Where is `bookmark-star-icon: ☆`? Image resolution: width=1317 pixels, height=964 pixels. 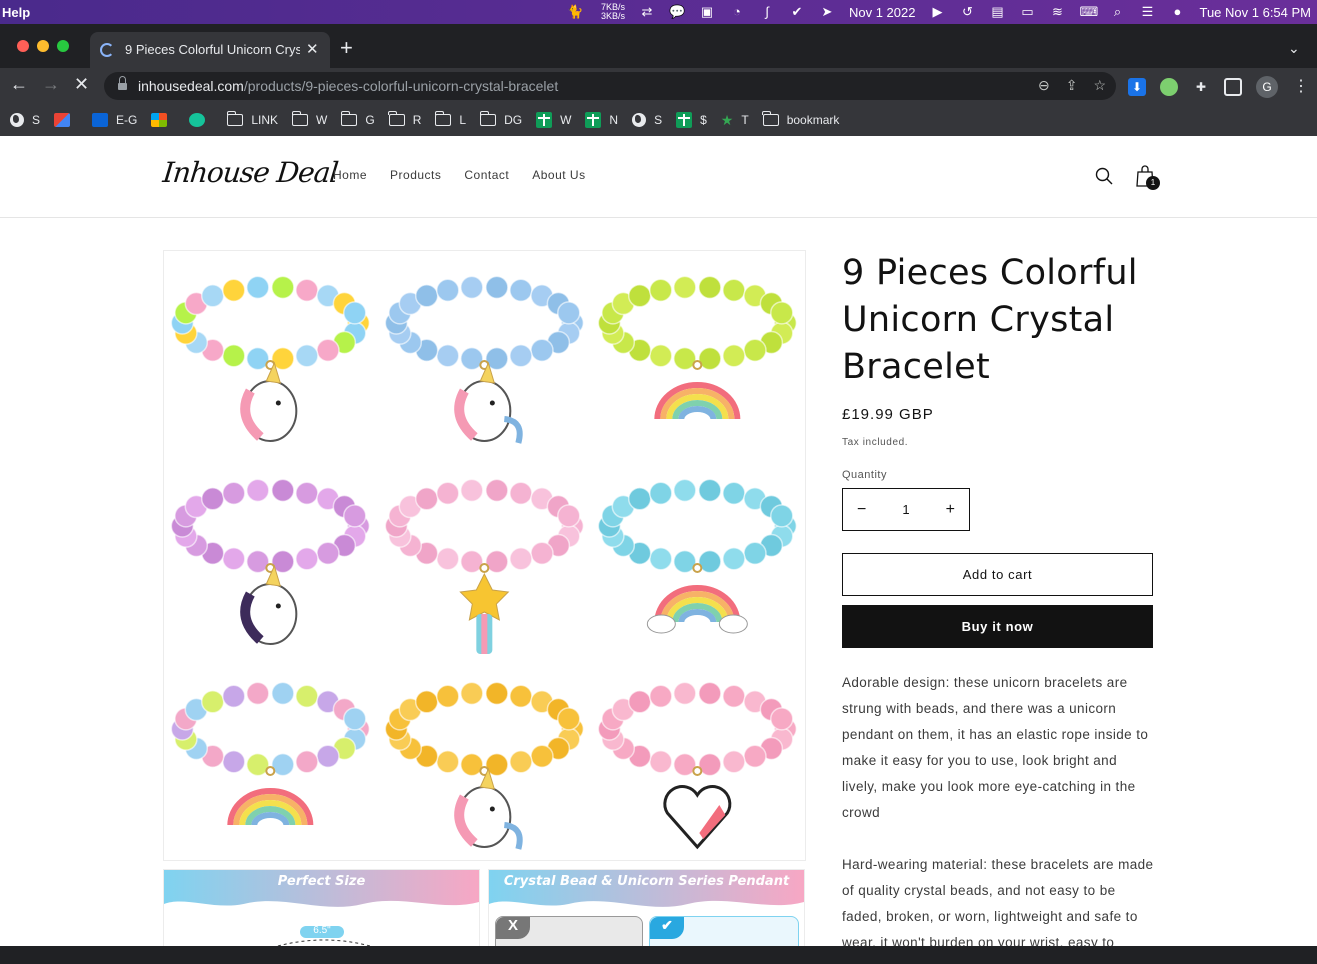
bookmark-star-icon: ☆ is located at coordinates (1099, 85).